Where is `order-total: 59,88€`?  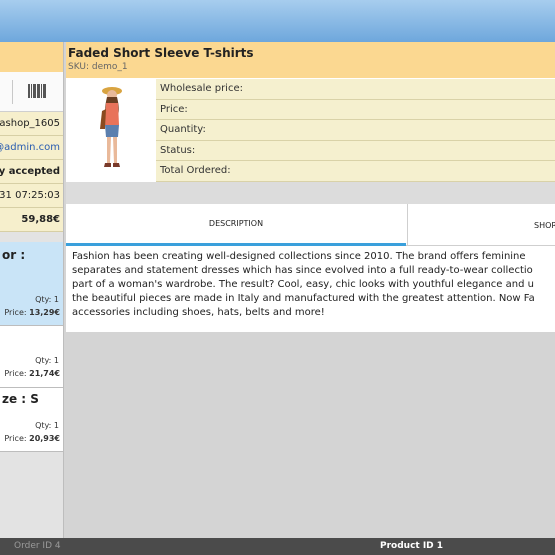 order-total: 59,88€ is located at coordinates (31, 220).